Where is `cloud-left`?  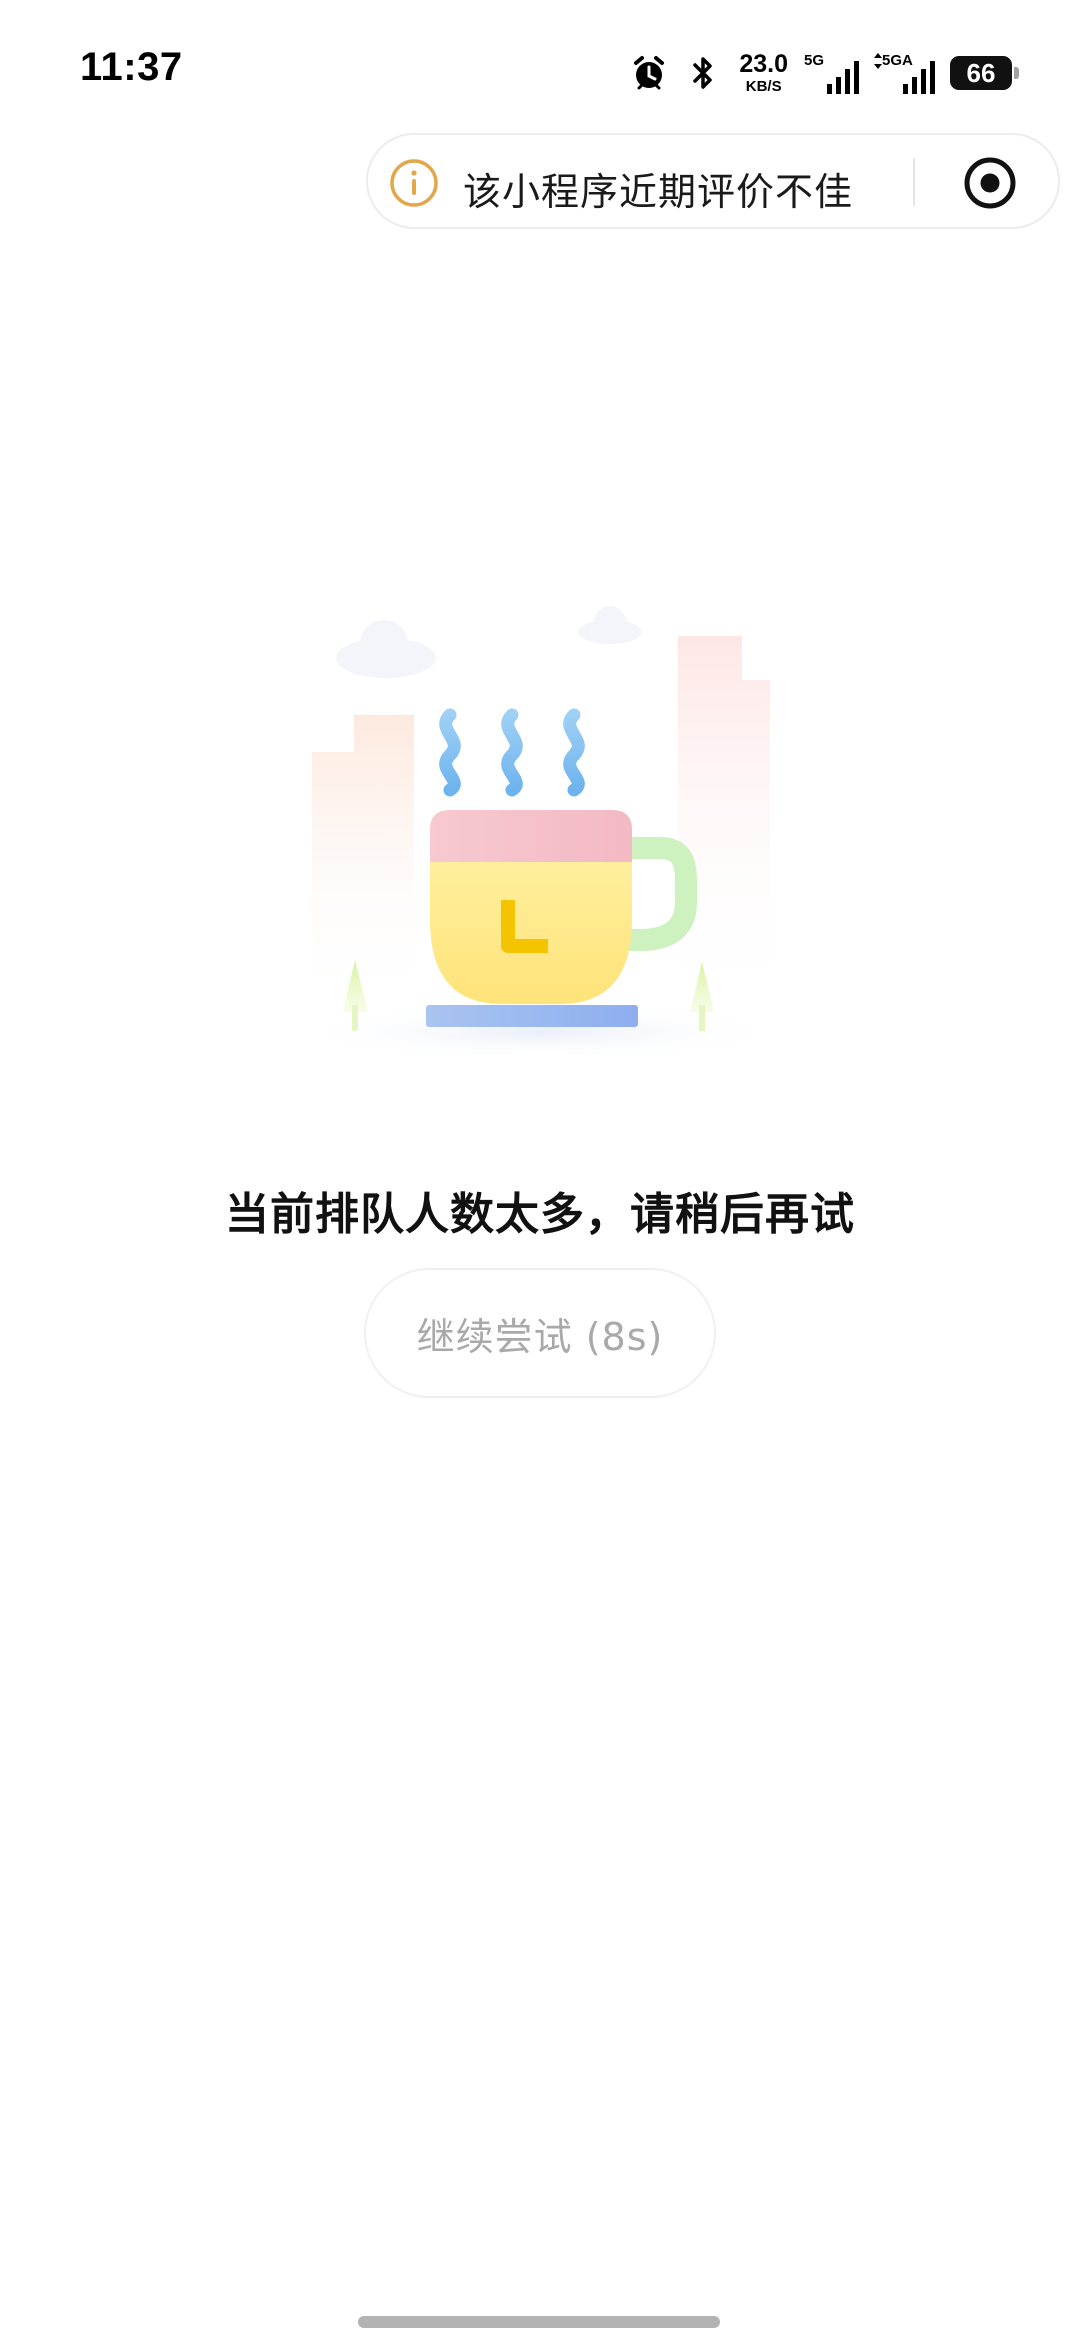 cloud-left is located at coordinates (386, 649).